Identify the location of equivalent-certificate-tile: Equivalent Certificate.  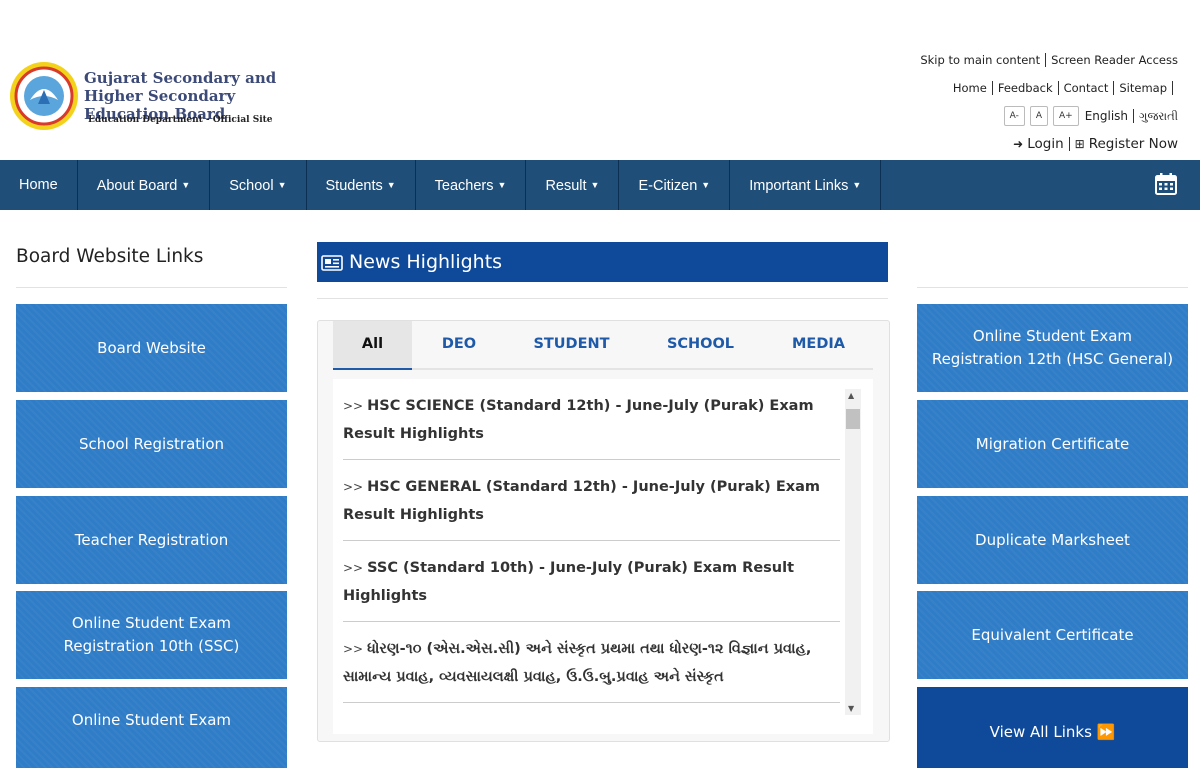
(1052, 635).